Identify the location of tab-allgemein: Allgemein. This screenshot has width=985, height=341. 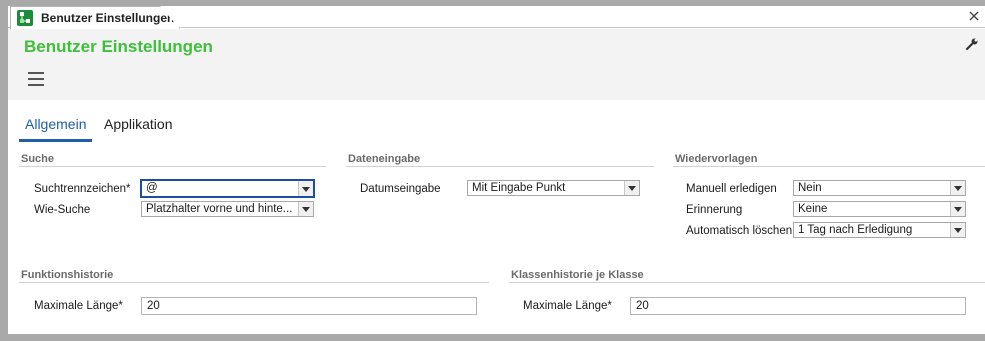
(56, 125).